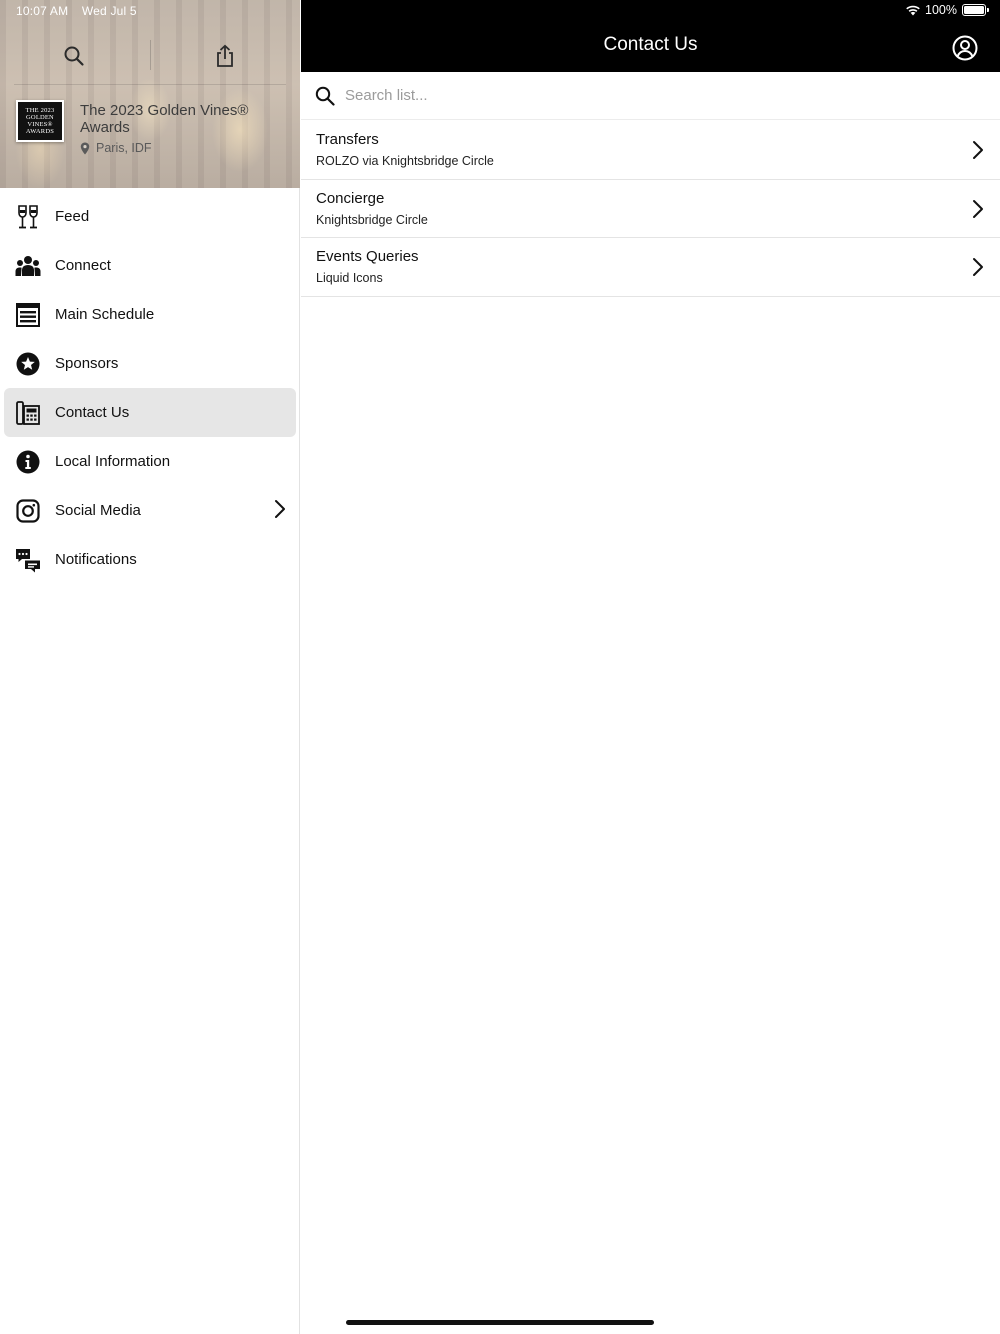 The height and width of the screenshot is (1334, 1000). I want to click on sidebar-item-contact-us: Contact Us, so click(150, 412).